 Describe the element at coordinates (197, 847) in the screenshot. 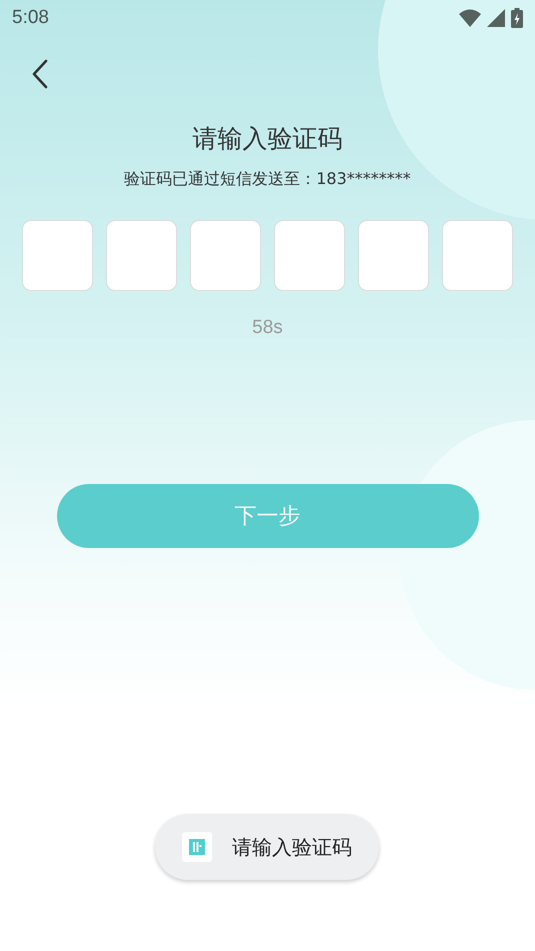

I see `app-icon` at that location.